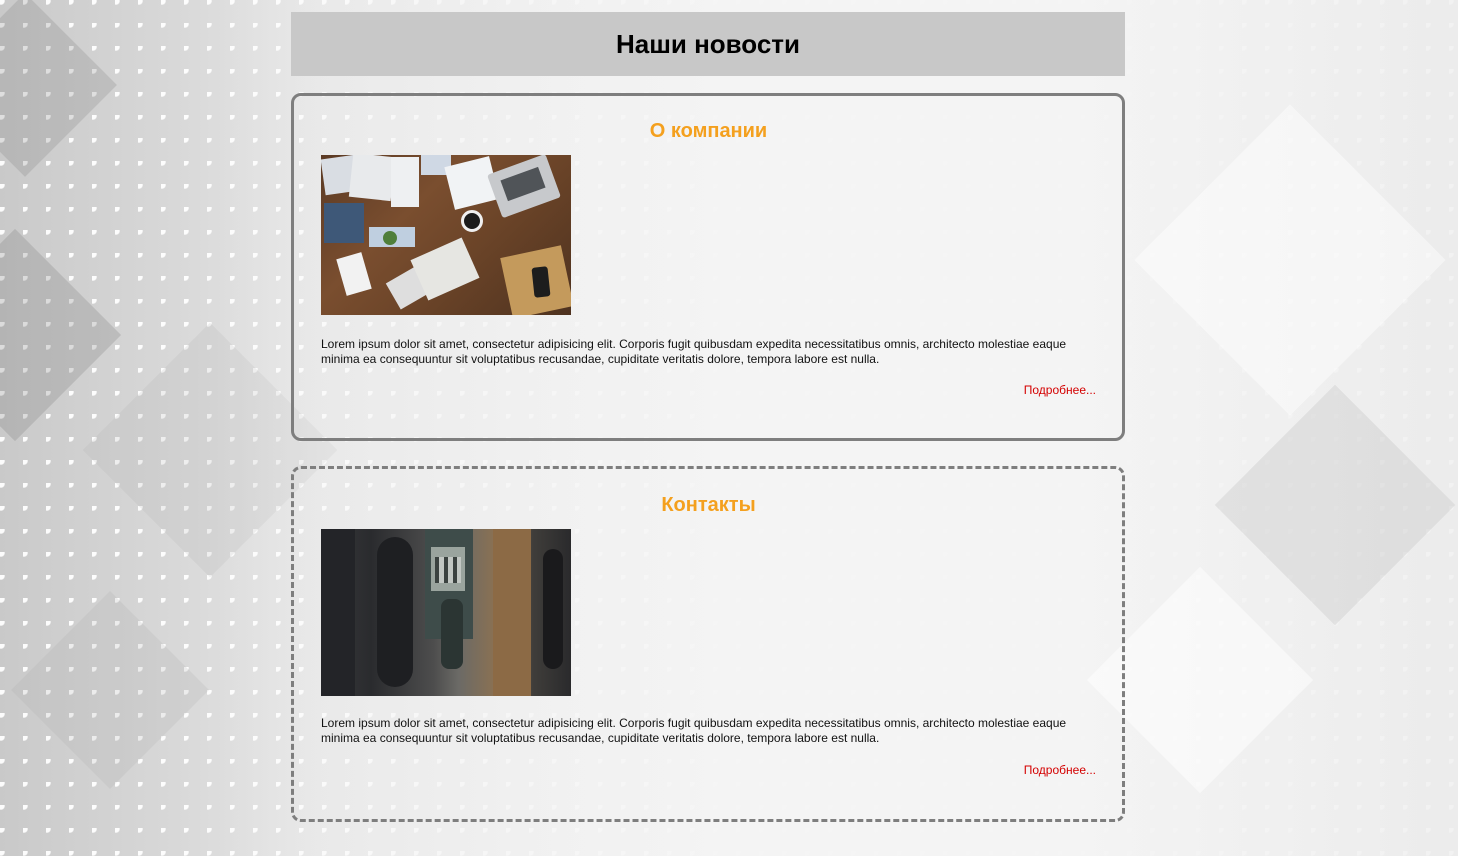 This screenshot has height=856, width=1458. What do you see at coordinates (708, 505) in the screenshot?
I see `news-card-title: Контакты` at bounding box center [708, 505].